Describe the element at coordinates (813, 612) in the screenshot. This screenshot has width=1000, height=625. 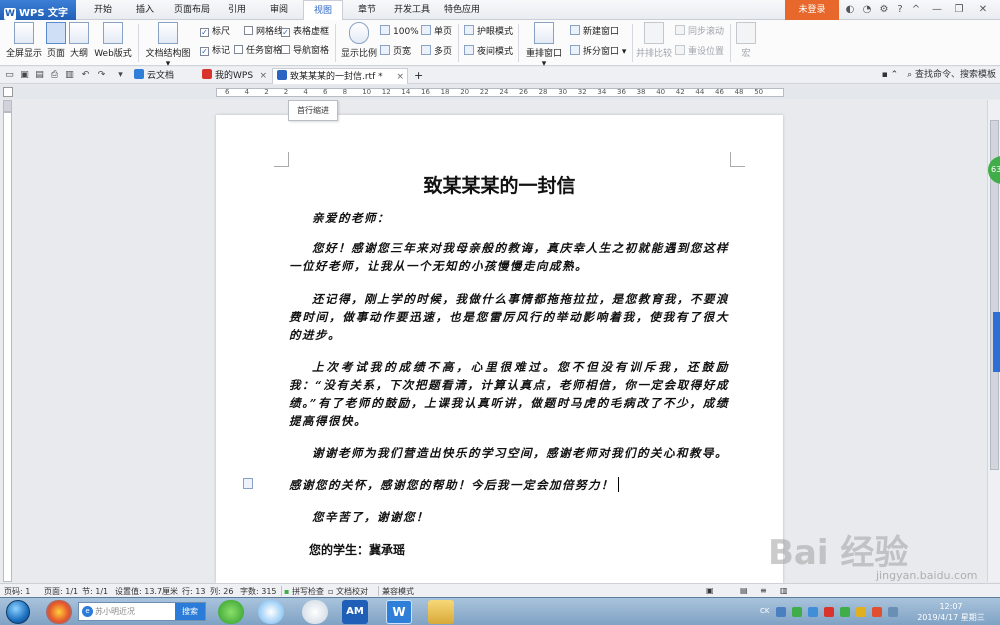
I see `tray-qq-icon` at that location.